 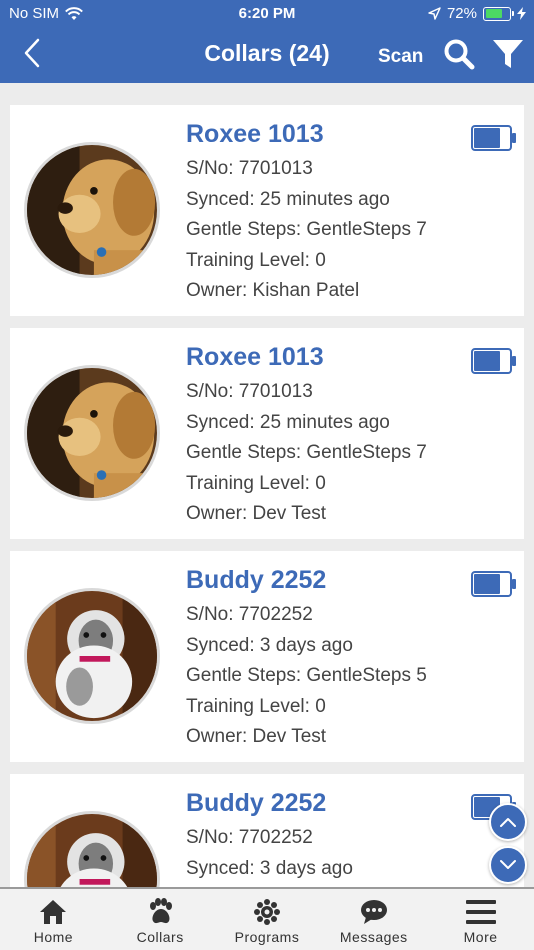 What do you see at coordinates (461, 13) in the screenshot?
I see `battery-percent: 72%` at bounding box center [461, 13].